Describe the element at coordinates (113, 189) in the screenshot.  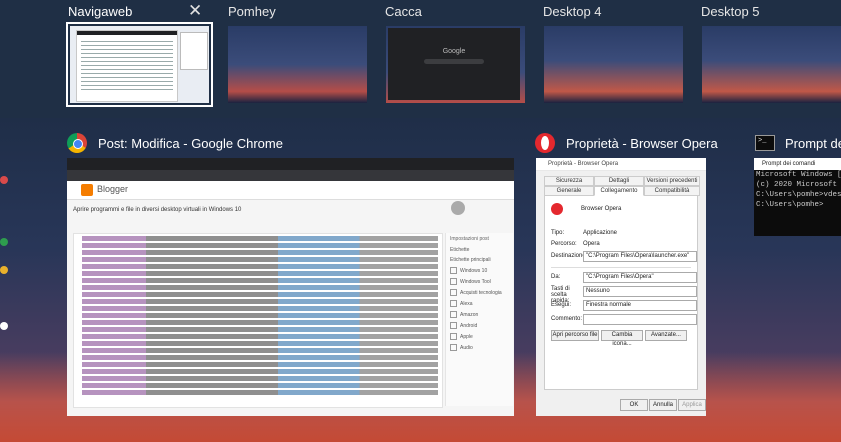
I see `blogger-app-name: Blogger` at that location.